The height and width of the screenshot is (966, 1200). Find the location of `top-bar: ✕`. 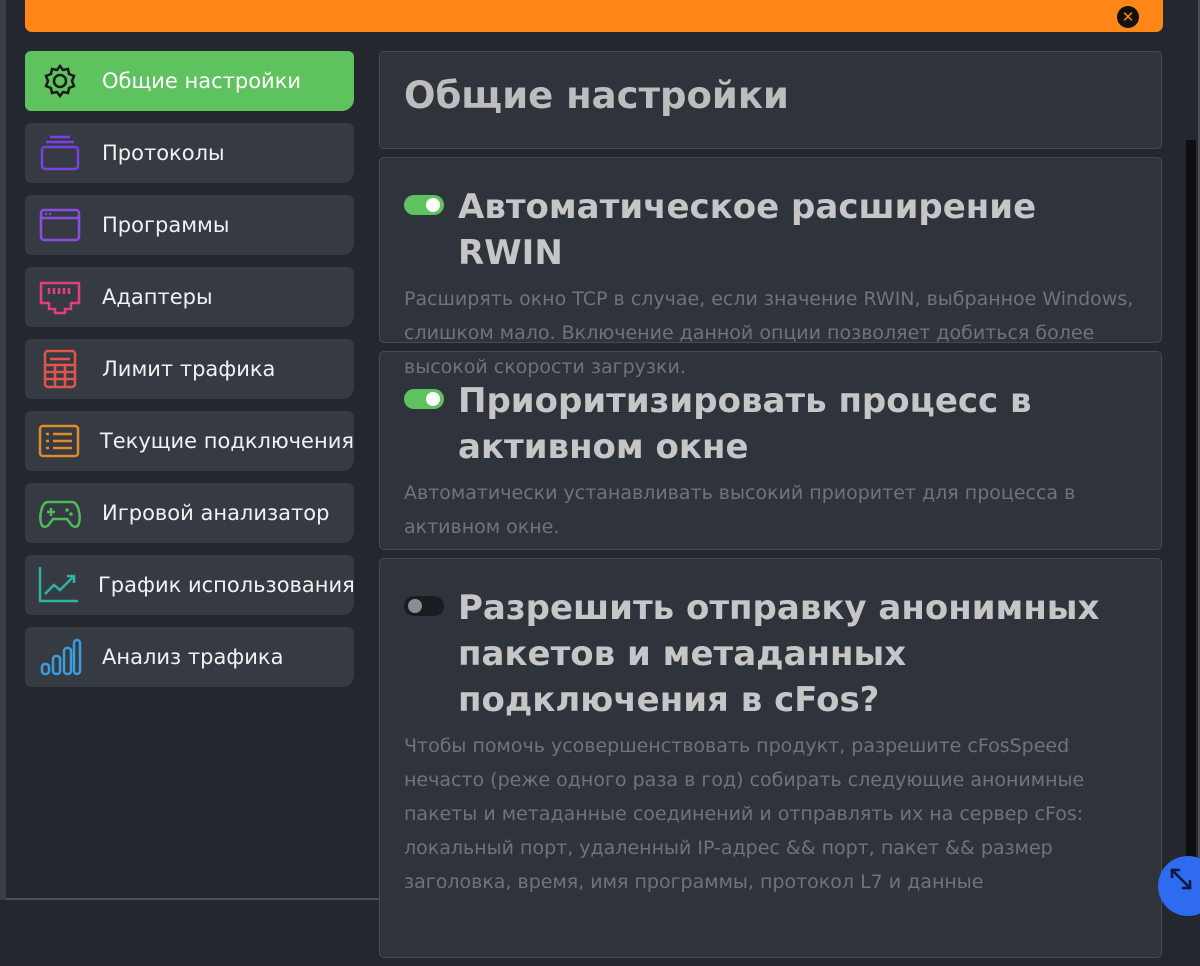

top-bar: ✕ is located at coordinates (594, 16).